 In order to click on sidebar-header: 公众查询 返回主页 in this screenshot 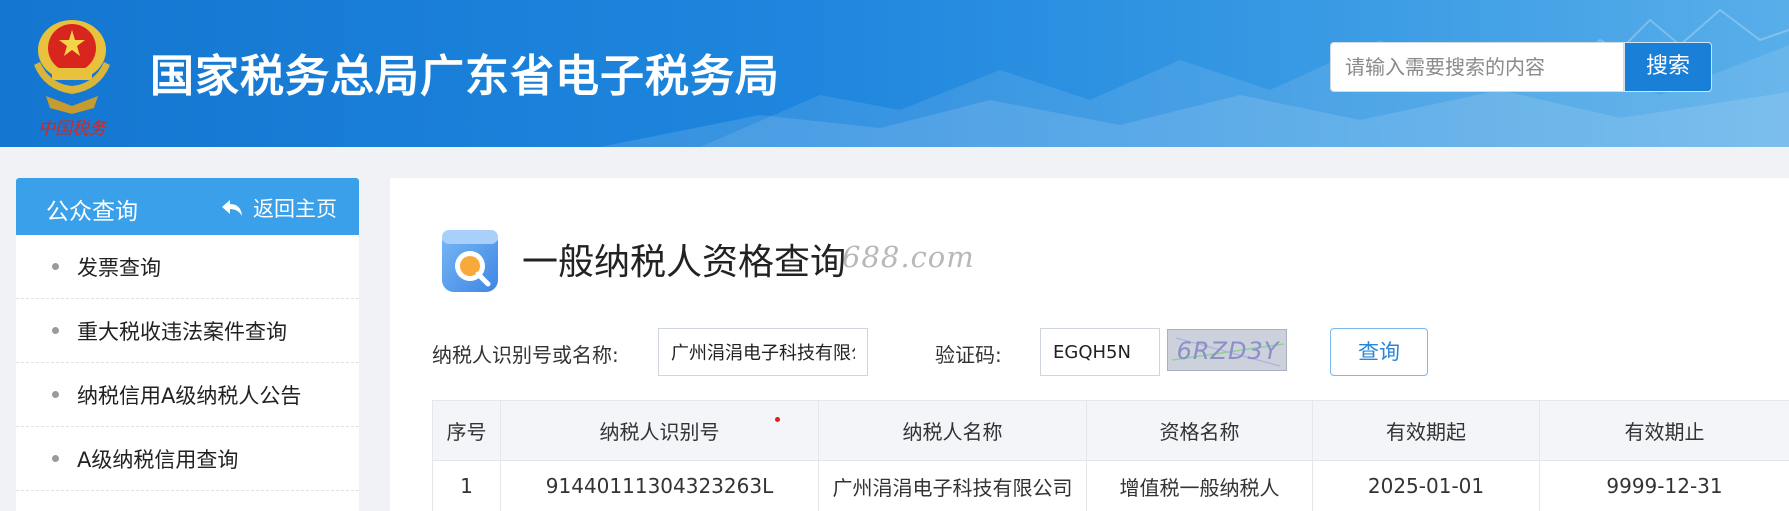, I will do `click(187, 206)`.